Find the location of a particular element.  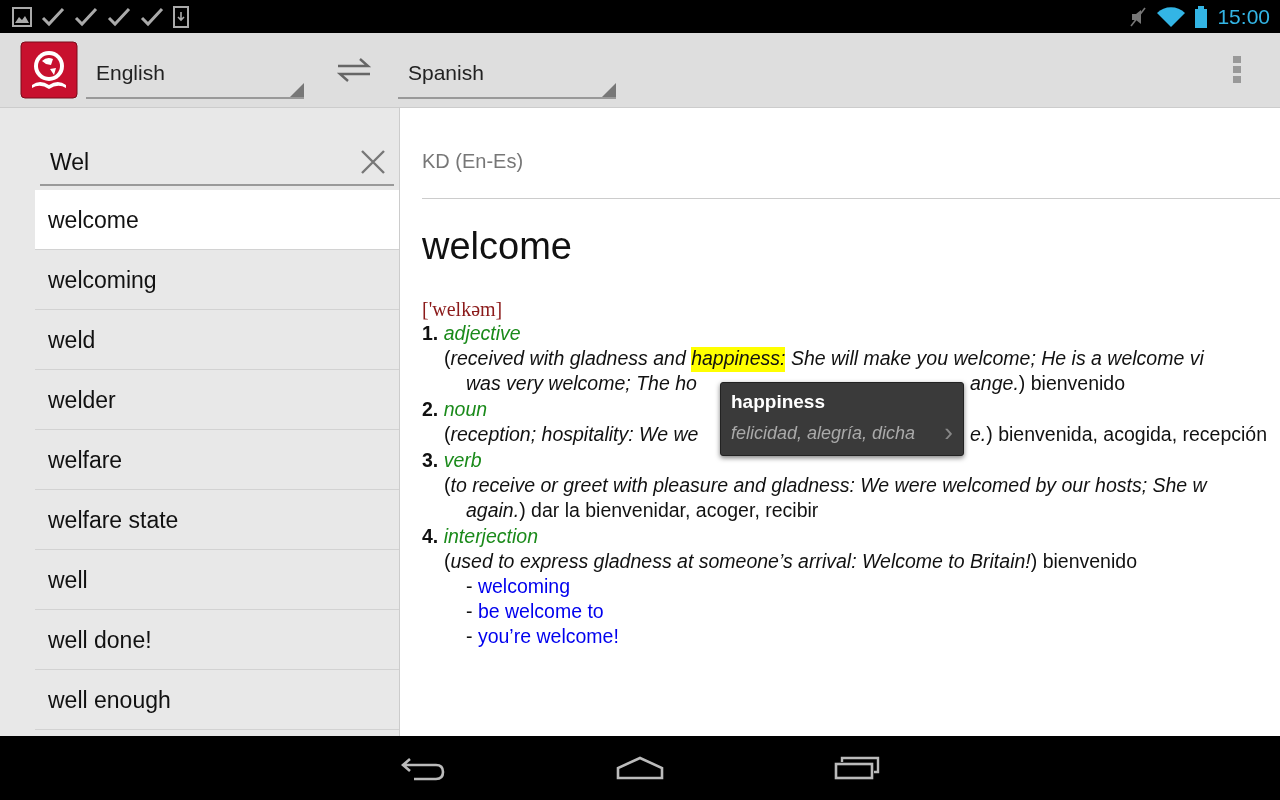

definition-text: She will make you welcome; He is a welcome vi is located at coordinates (996, 359).